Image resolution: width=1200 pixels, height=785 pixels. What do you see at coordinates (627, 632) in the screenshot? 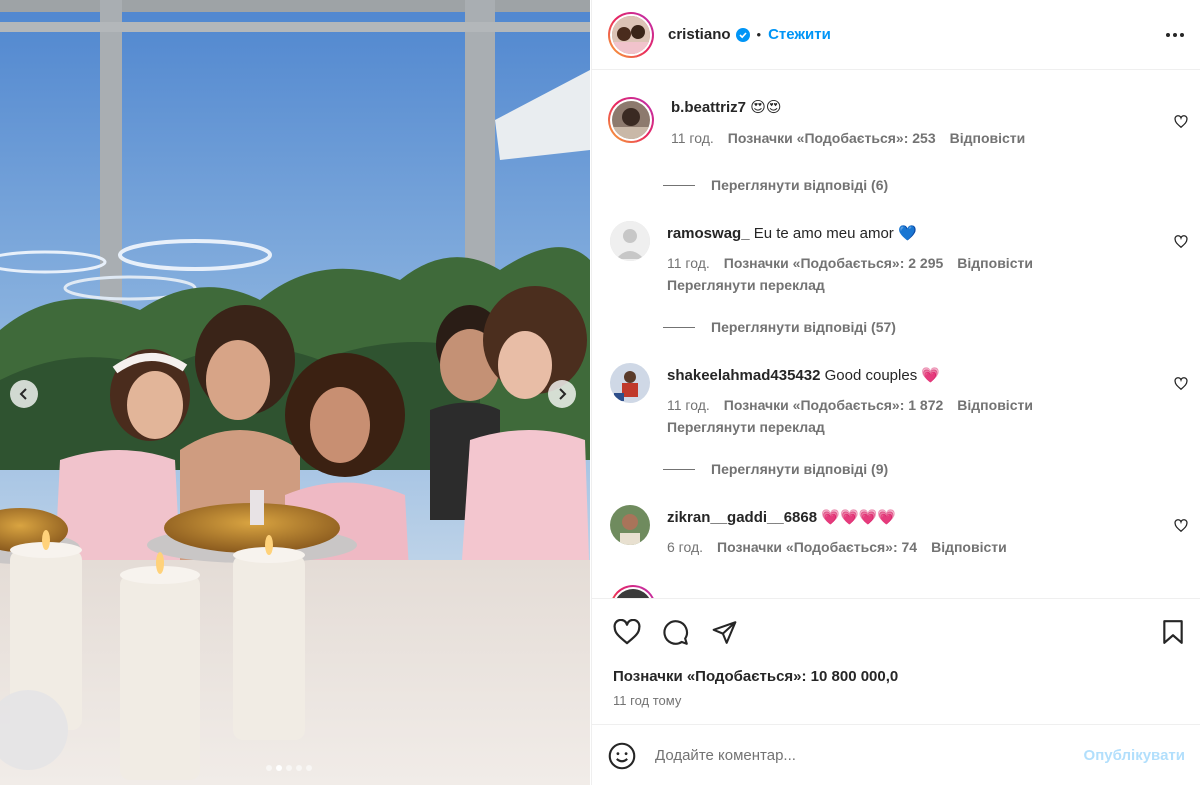
I see `heart-icon` at bounding box center [627, 632].